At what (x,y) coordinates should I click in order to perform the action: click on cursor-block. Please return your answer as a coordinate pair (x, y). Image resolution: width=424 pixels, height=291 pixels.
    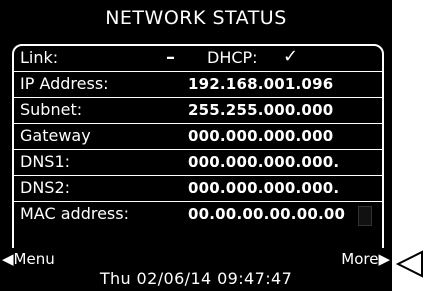
    Looking at the image, I should click on (365, 216).